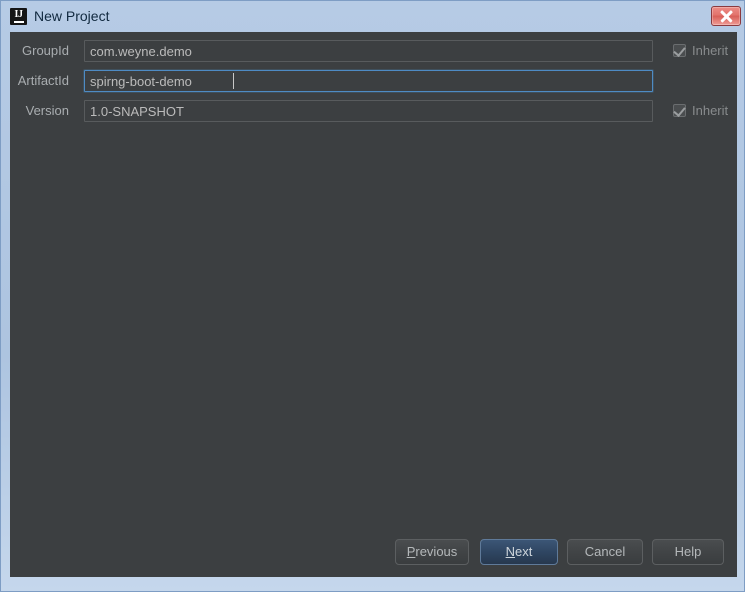 This screenshot has height=592, width=745. Describe the element at coordinates (368, 111) in the screenshot. I see `version-input` at that location.